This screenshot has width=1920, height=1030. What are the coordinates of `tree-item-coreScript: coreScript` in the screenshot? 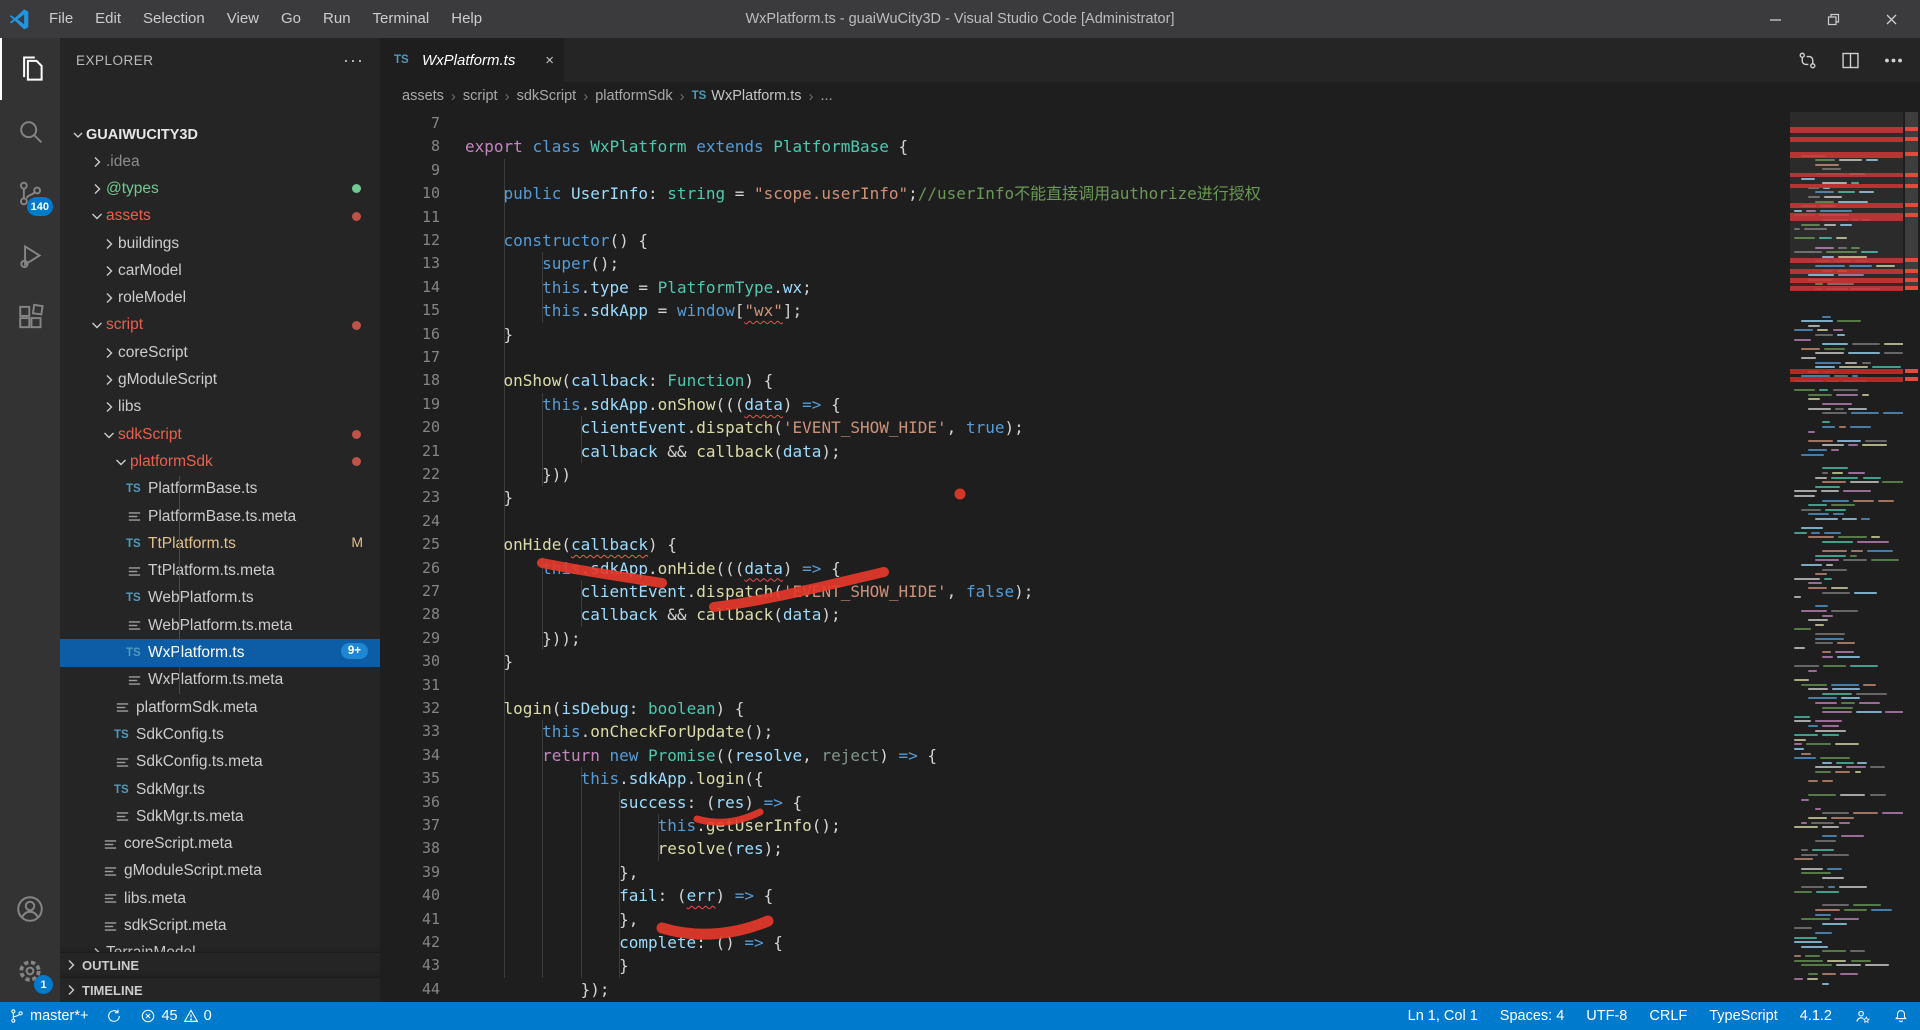 It's located at (220, 352).